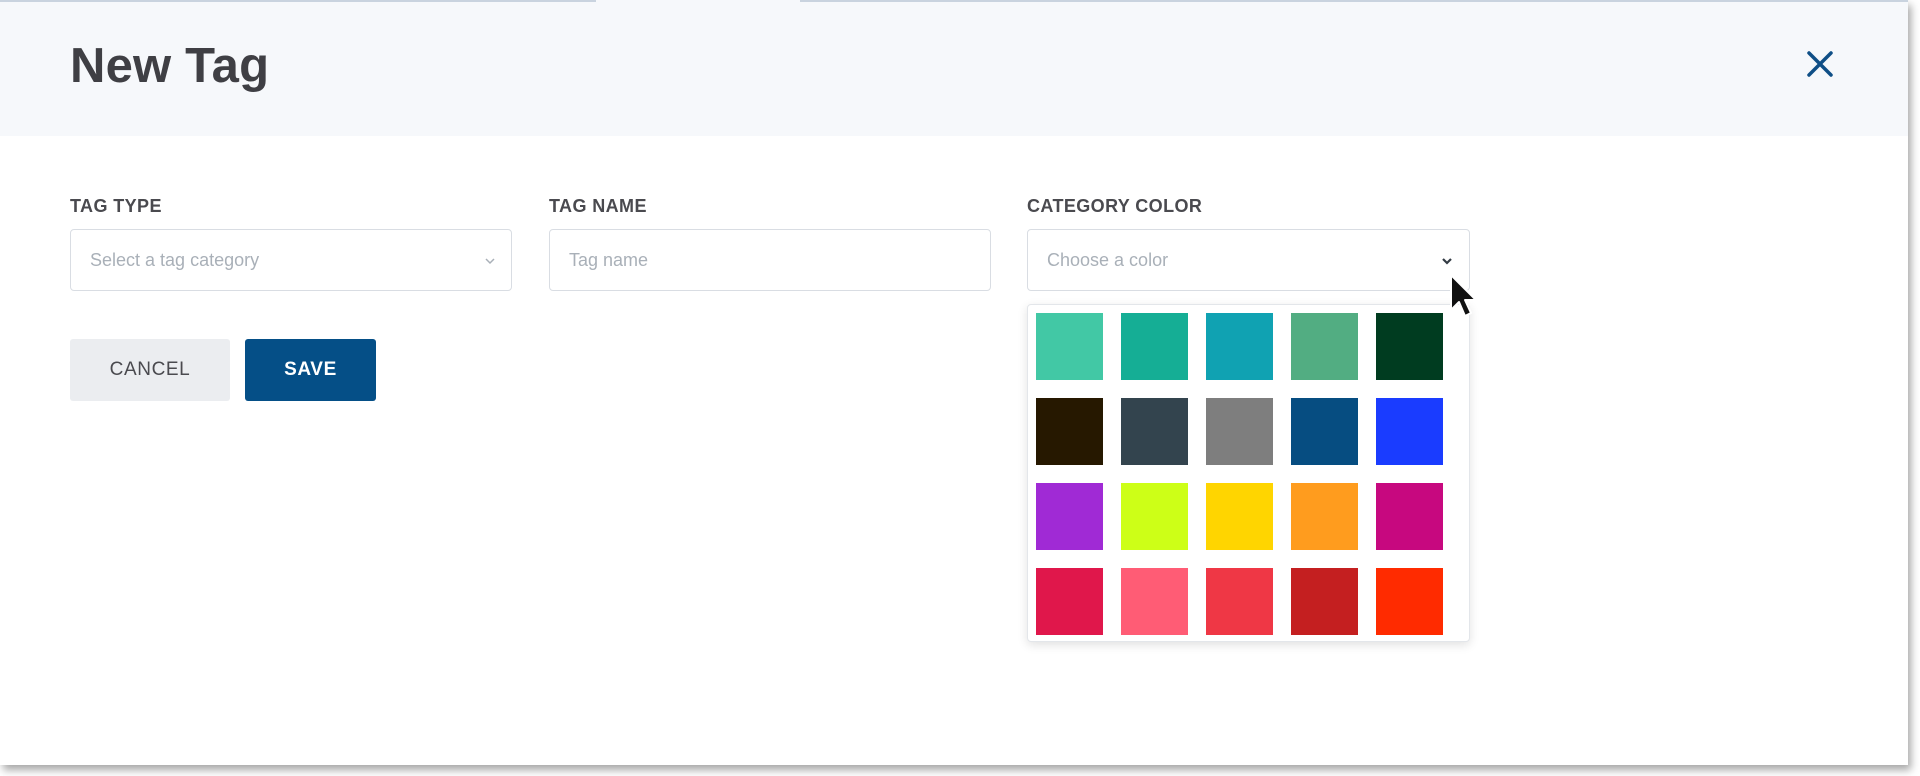 The height and width of the screenshot is (776, 1920). I want to click on tag-name-input: Tag name, so click(770, 260).